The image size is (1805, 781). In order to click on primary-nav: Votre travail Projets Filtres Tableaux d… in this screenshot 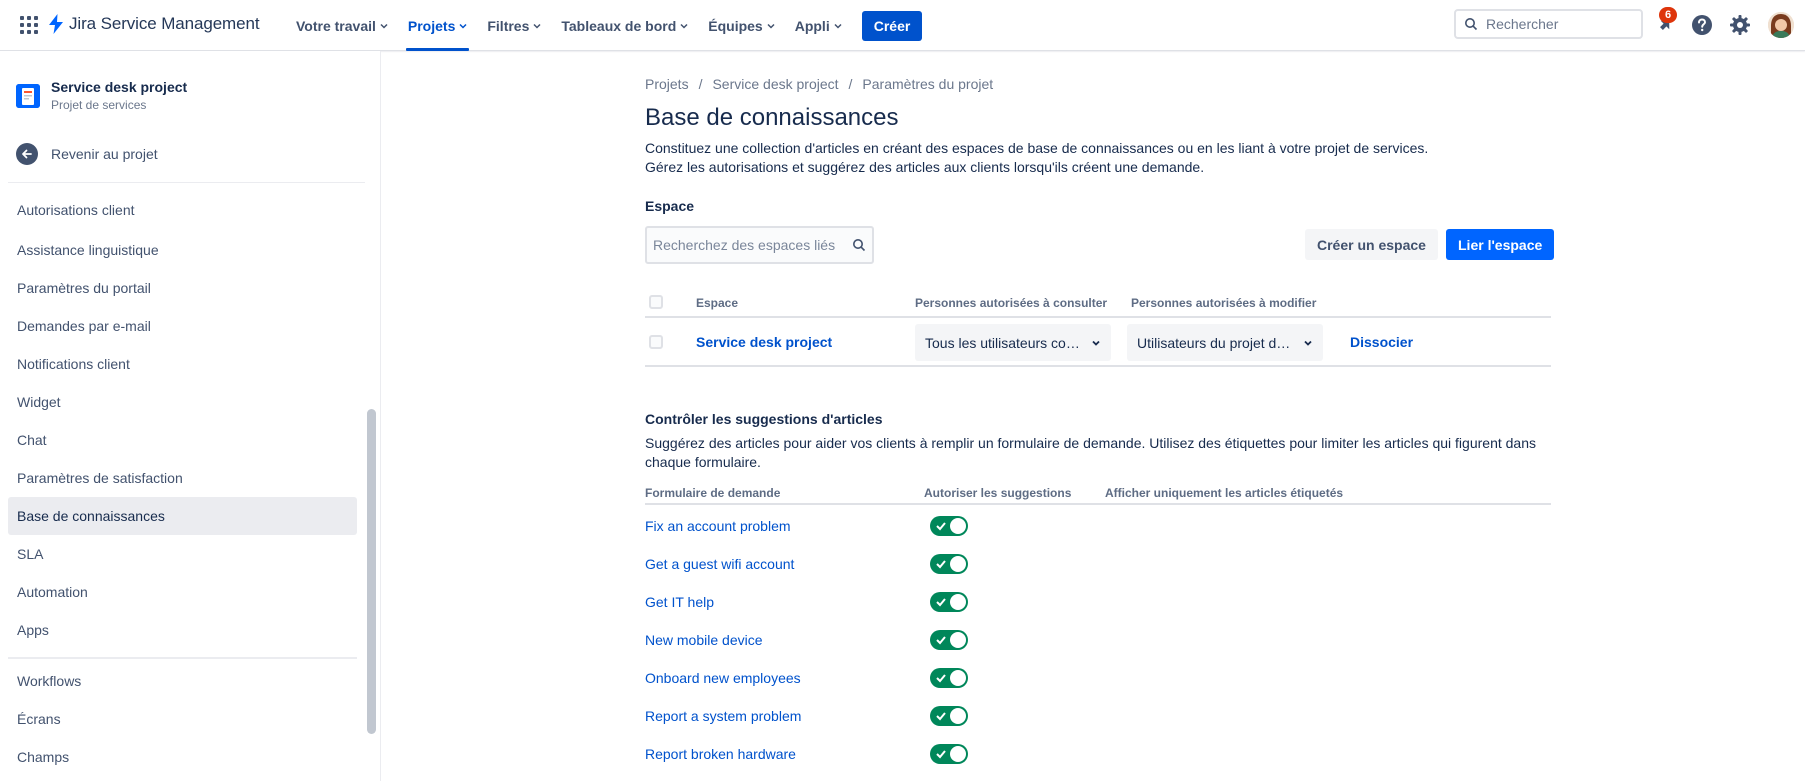, I will do `click(604, 25)`.